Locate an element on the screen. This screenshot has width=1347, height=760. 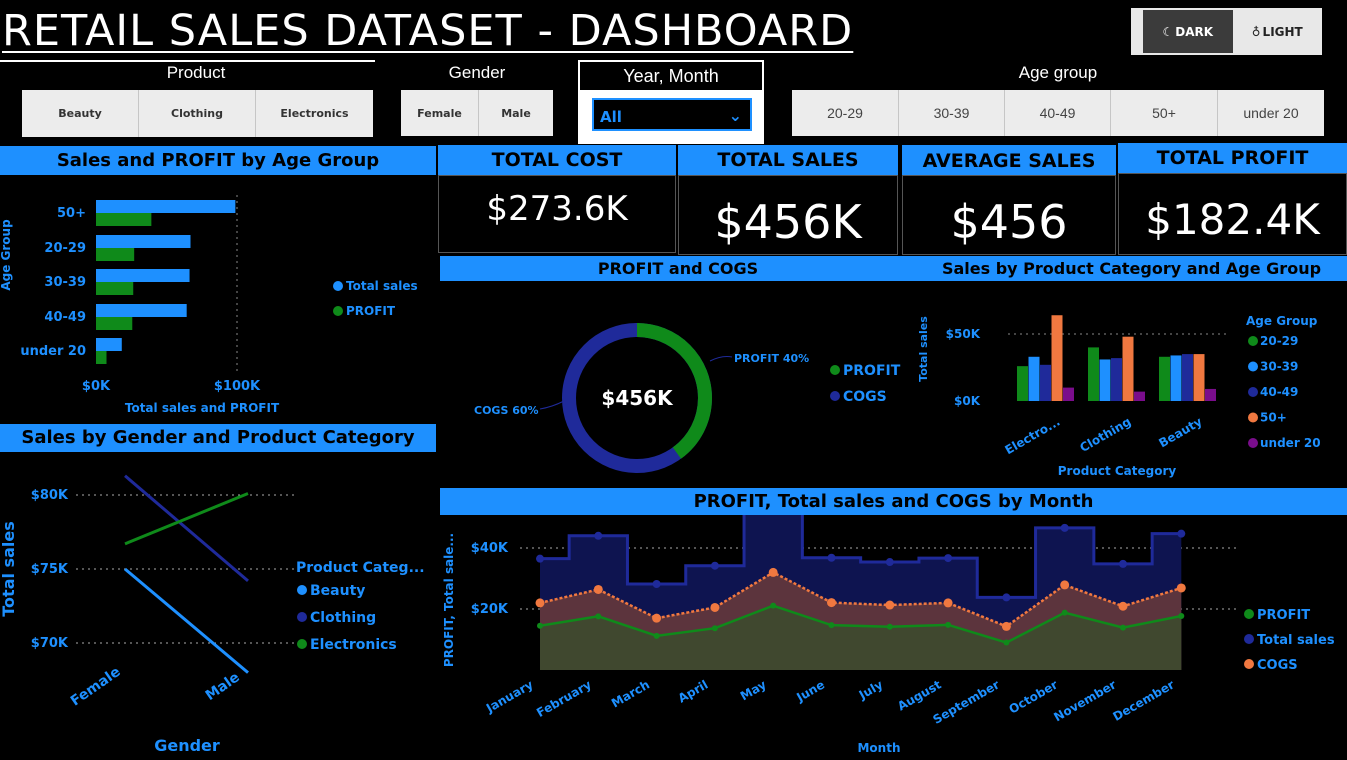
axis-tick-label: June is located at coordinates (810, 690).